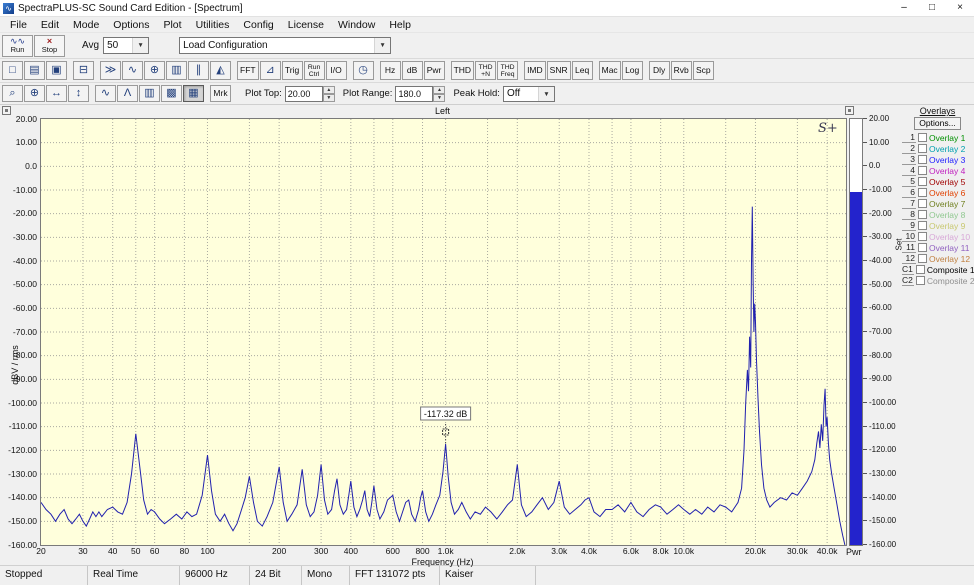  What do you see at coordinates (947, 215) in the screenshot?
I see `overlay-label: Overlay 8` at bounding box center [947, 215].